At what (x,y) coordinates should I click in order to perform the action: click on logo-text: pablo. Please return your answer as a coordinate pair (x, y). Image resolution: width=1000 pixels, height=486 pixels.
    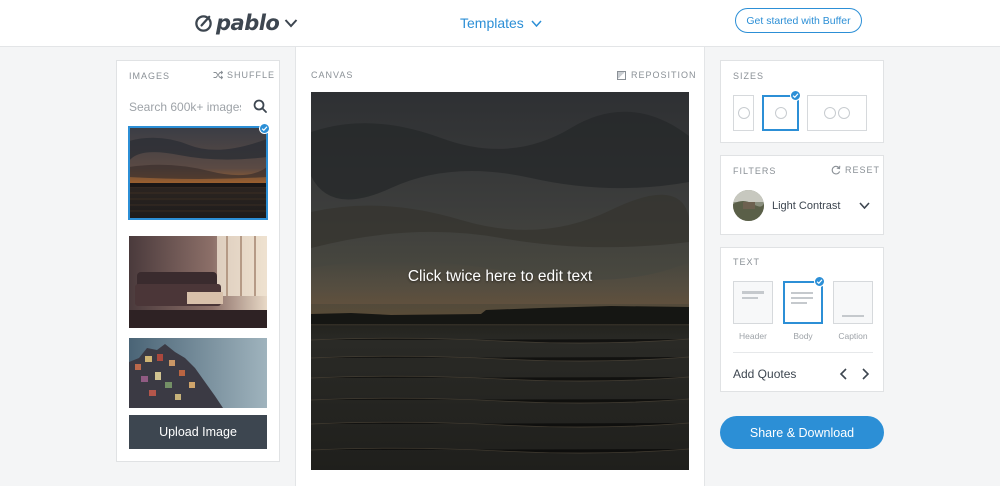
    Looking at the image, I should click on (248, 23).